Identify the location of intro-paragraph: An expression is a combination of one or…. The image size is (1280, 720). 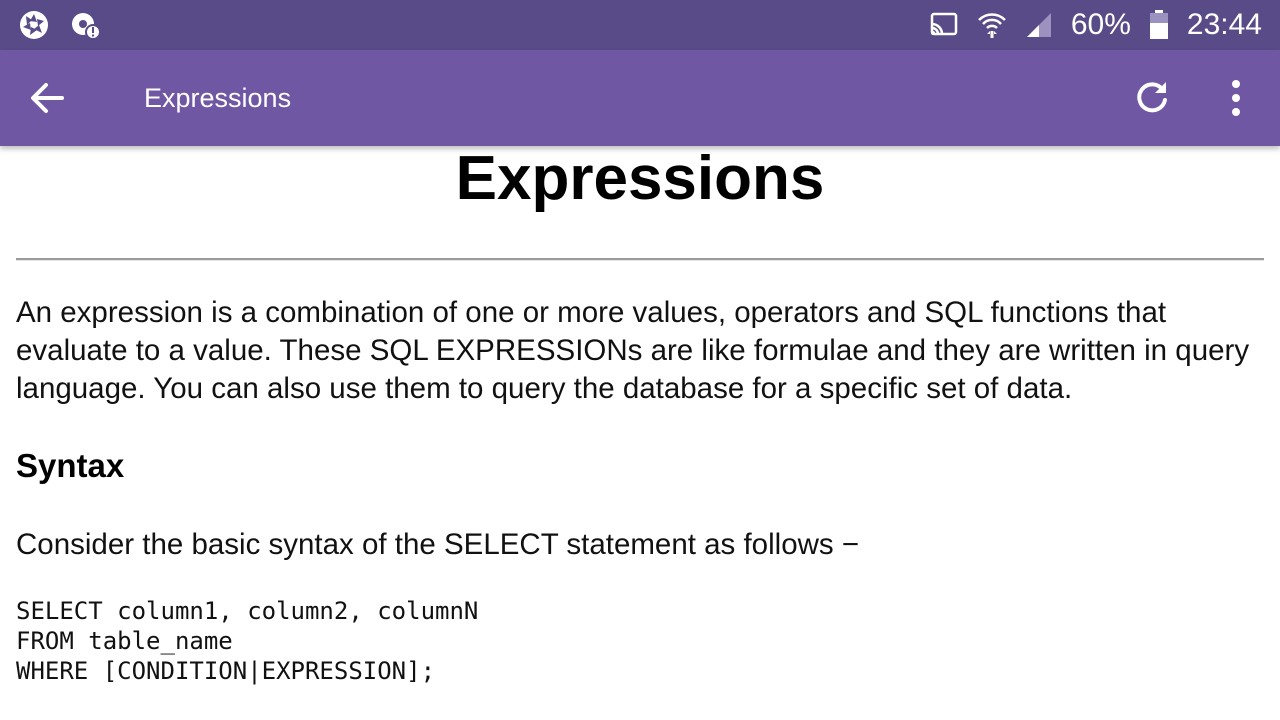
(633, 350).